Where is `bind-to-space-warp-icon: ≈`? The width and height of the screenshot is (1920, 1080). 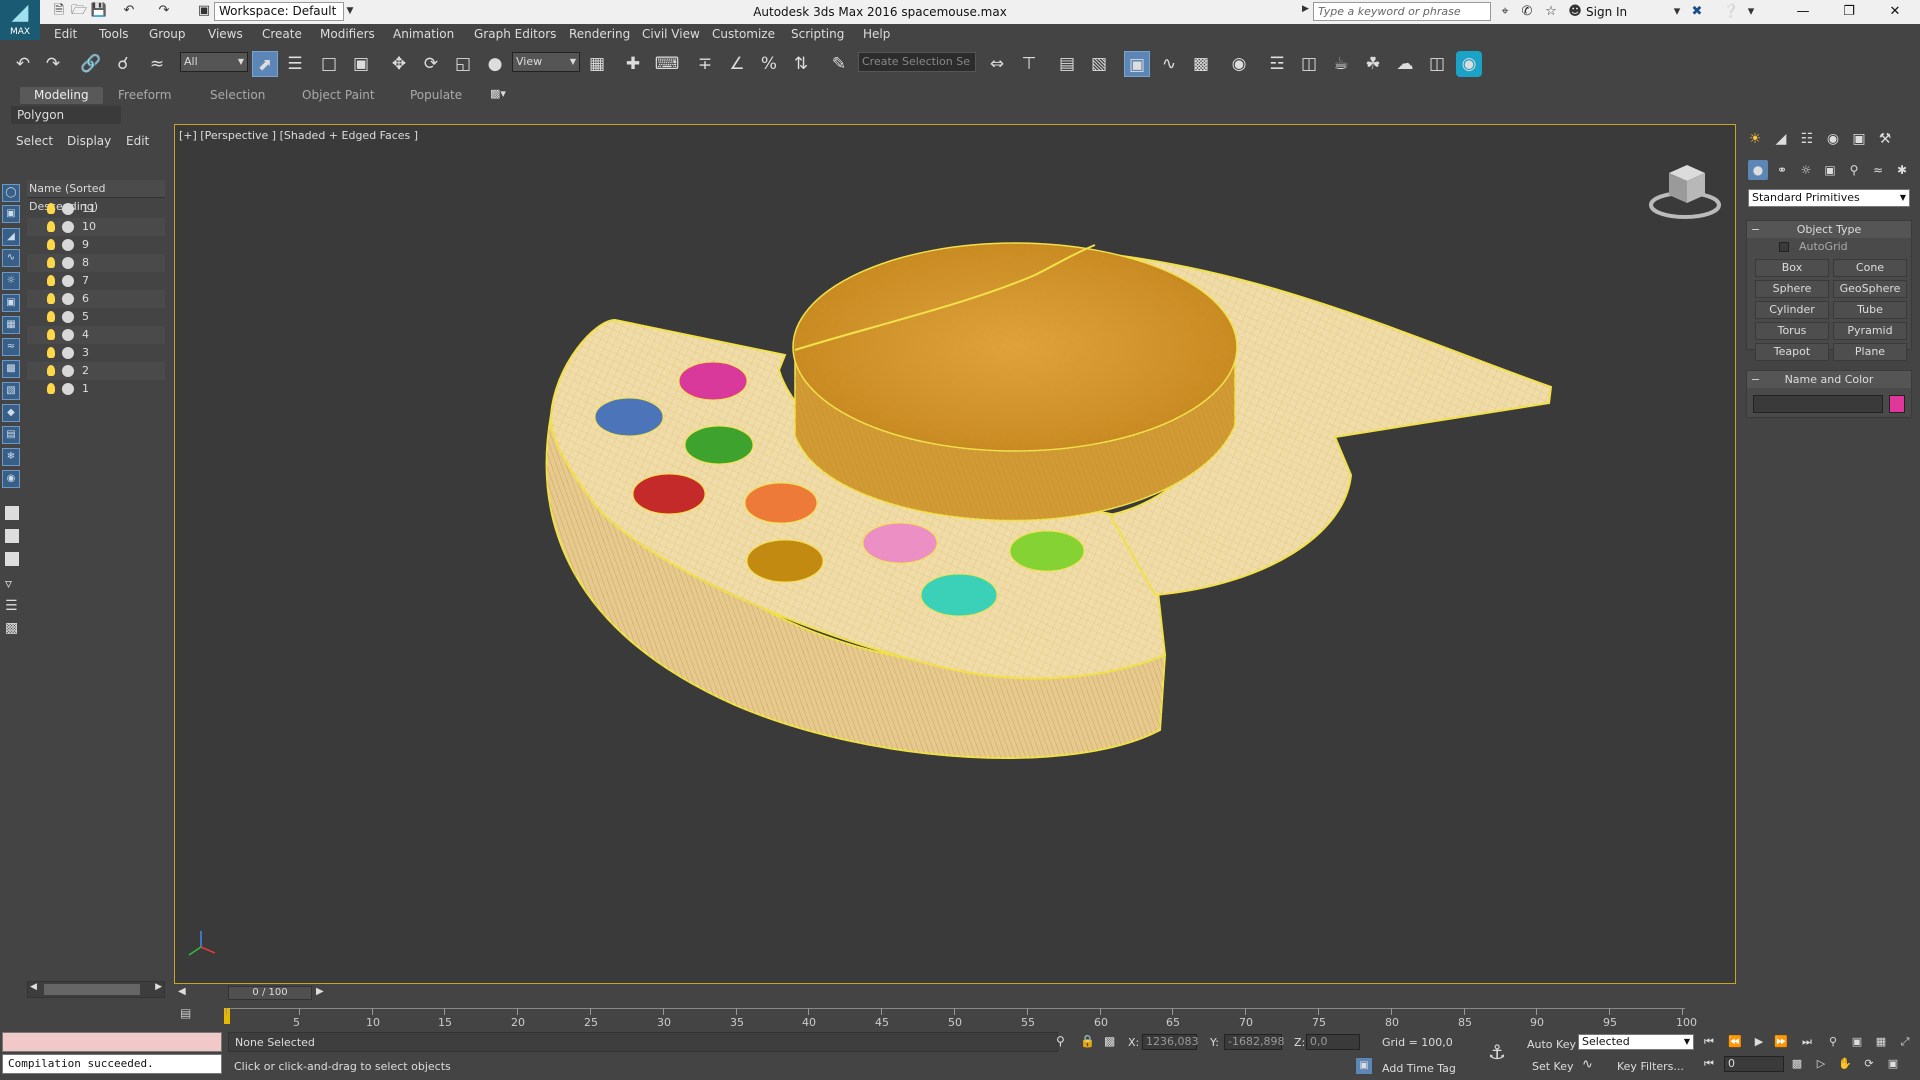
bind-to-space-warp-icon: ≈ is located at coordinates (157, 64).